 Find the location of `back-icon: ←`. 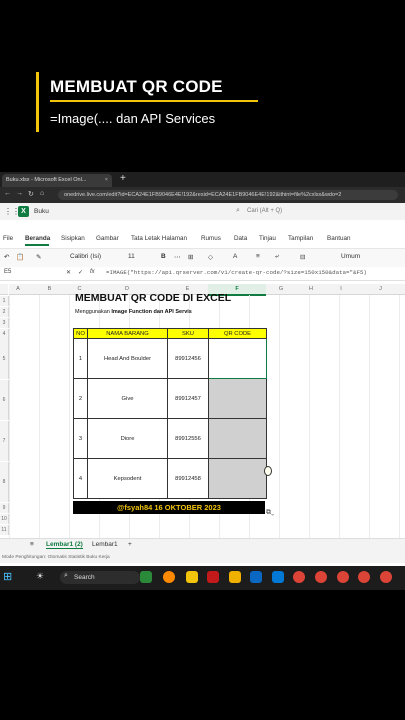

back-icon: ← is located at coordinates (7, 193).